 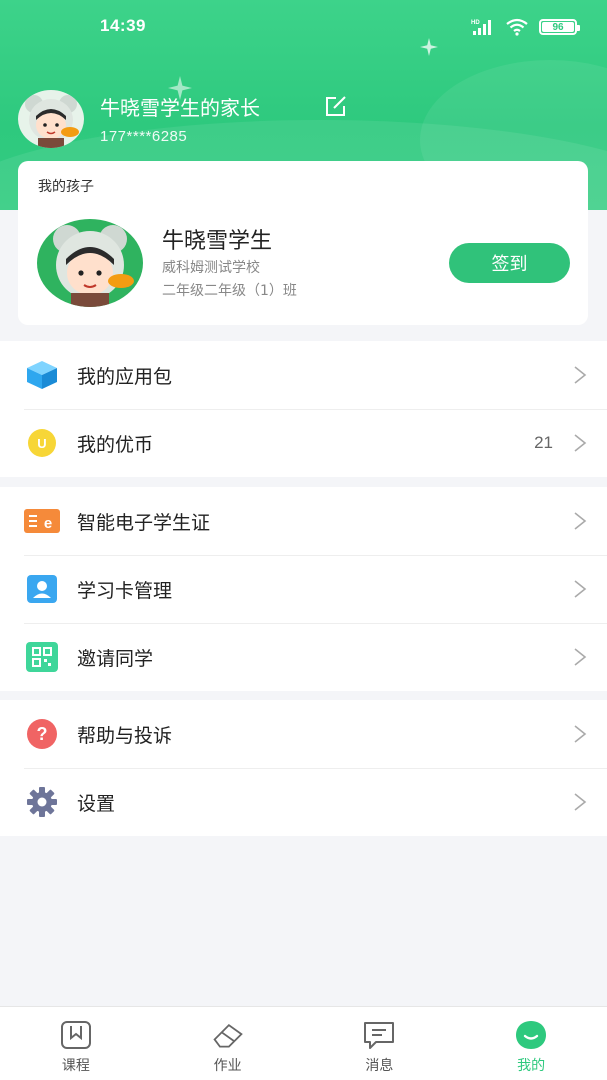 What do you see at coordinates (211, 268) in the screenshot?
I see `child-school: 威科姆测试学校` at bounding box center [211, 268].